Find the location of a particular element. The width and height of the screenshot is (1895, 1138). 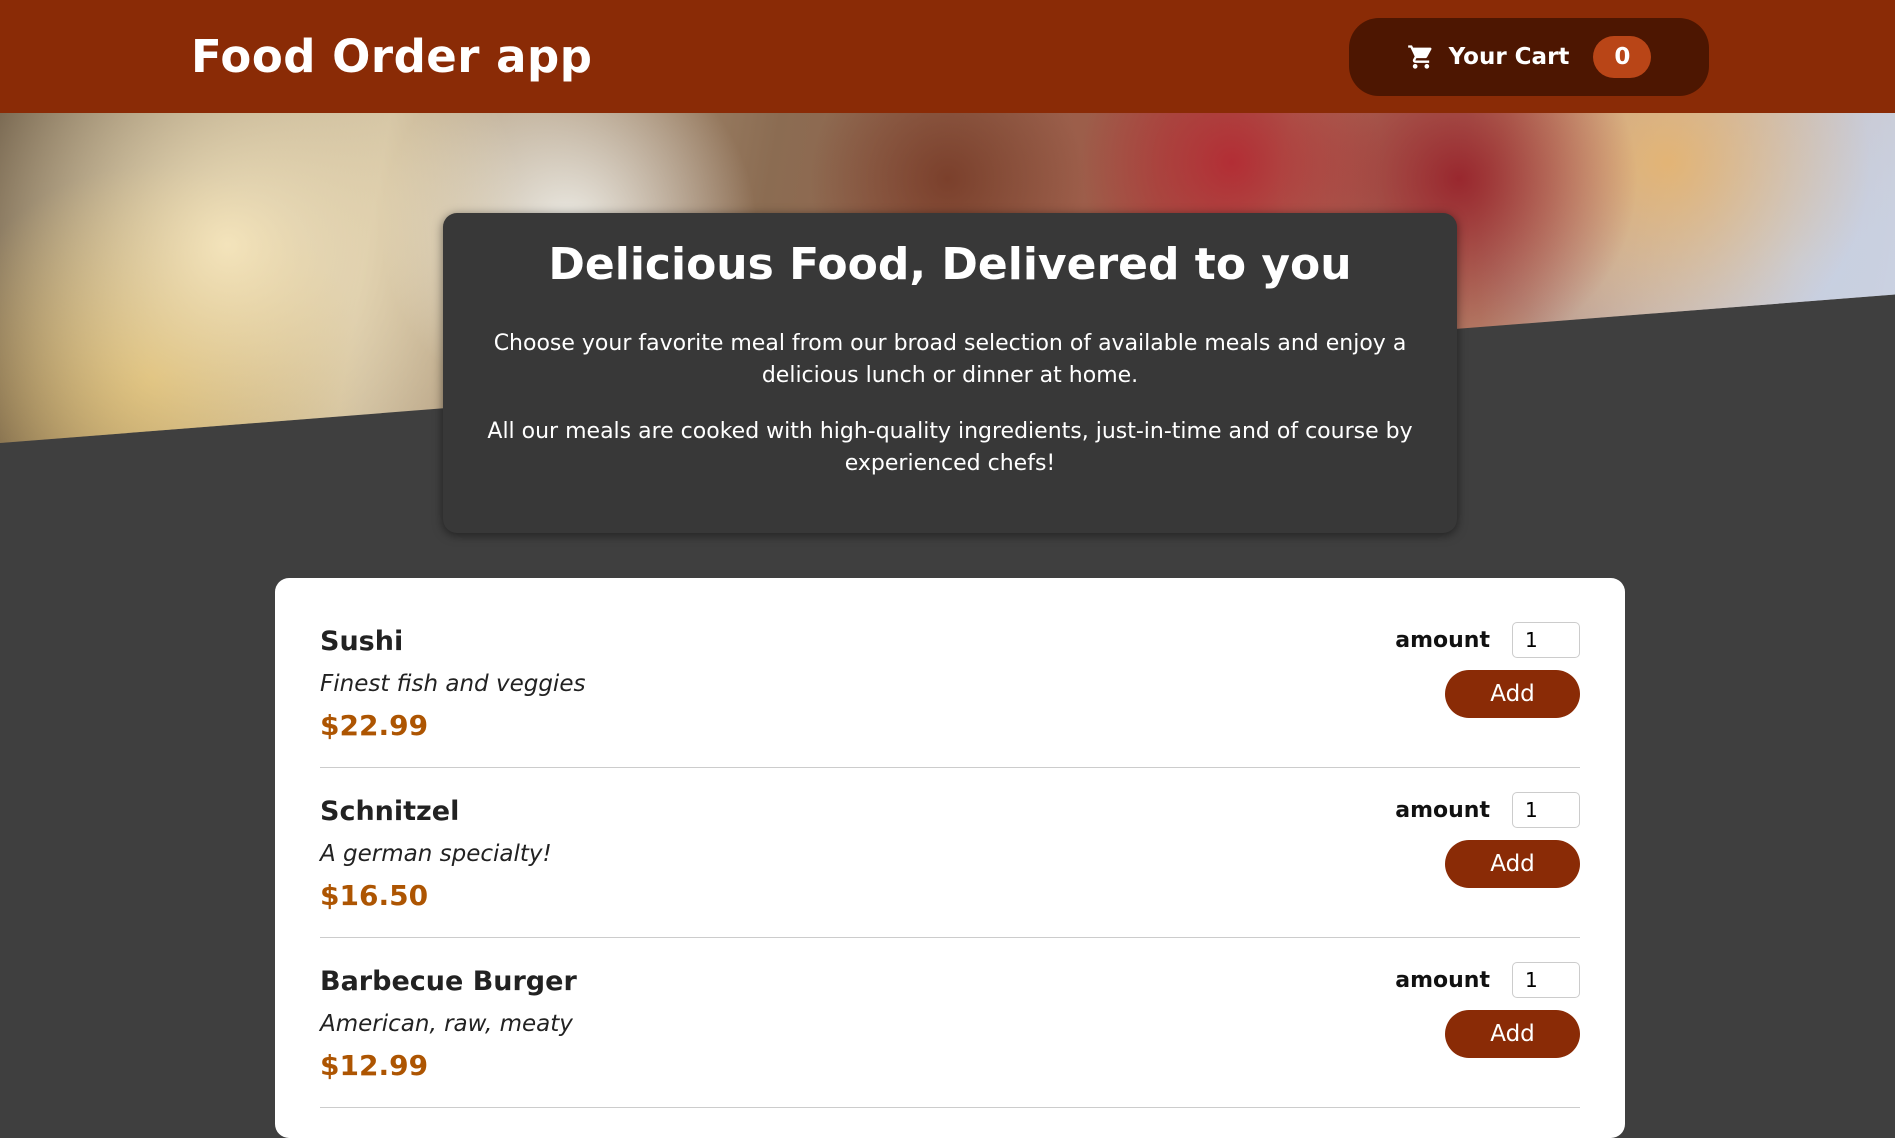

cart-icon is located at coordinates (1419, 56).